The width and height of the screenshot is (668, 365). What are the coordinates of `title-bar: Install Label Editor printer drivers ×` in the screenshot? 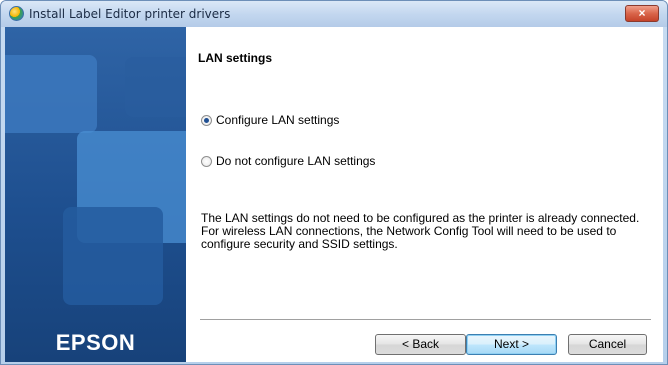 It's located at (334, 14).